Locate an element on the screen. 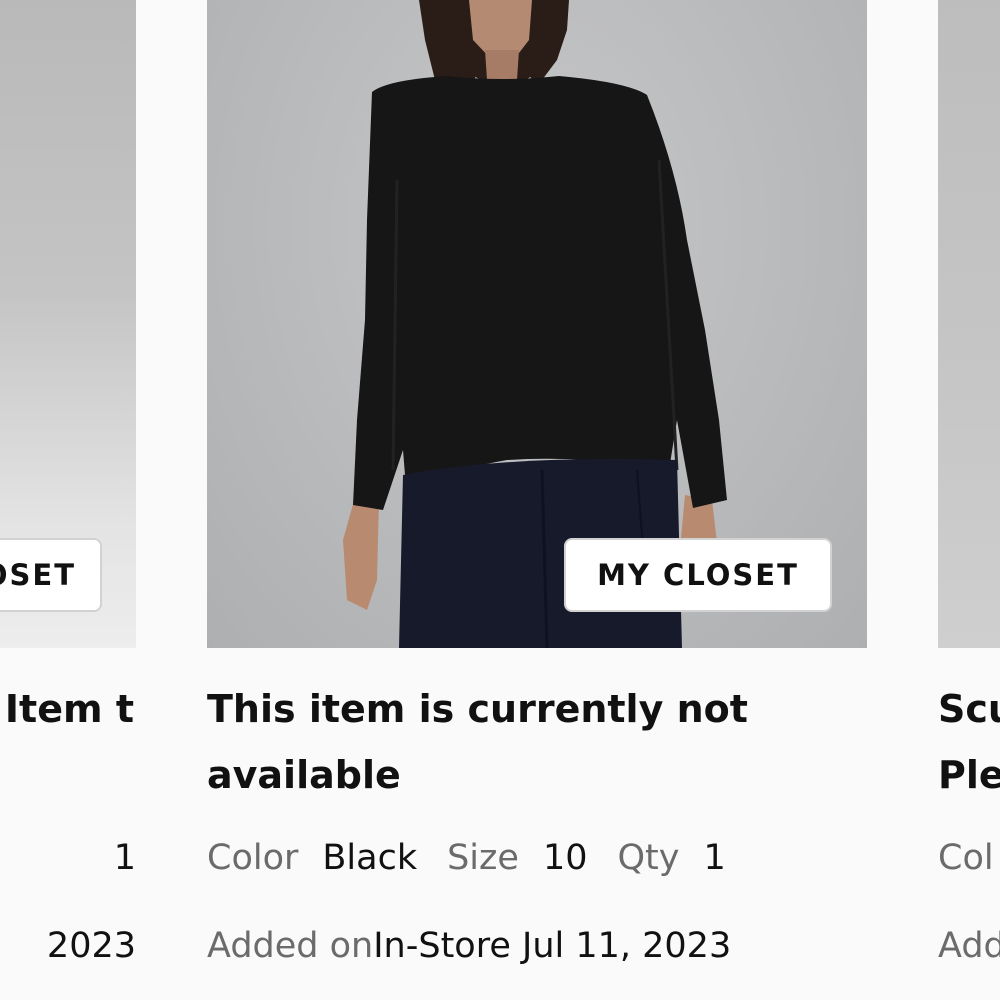 This screenshot has height=1000, width=1000. added-on-value: 2023 is located at coordinates (91, 946).